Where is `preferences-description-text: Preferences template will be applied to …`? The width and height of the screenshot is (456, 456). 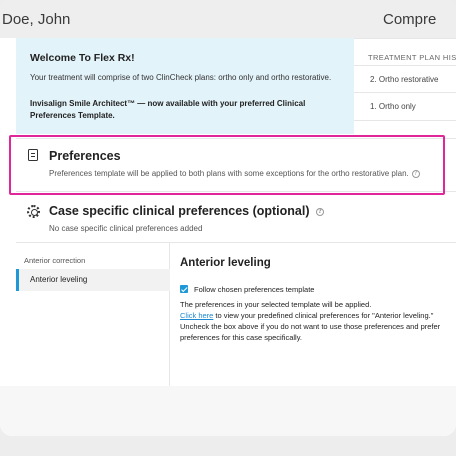
preferences-description-text: Preferences template will be applied to … is located at coordinates (229, 173).